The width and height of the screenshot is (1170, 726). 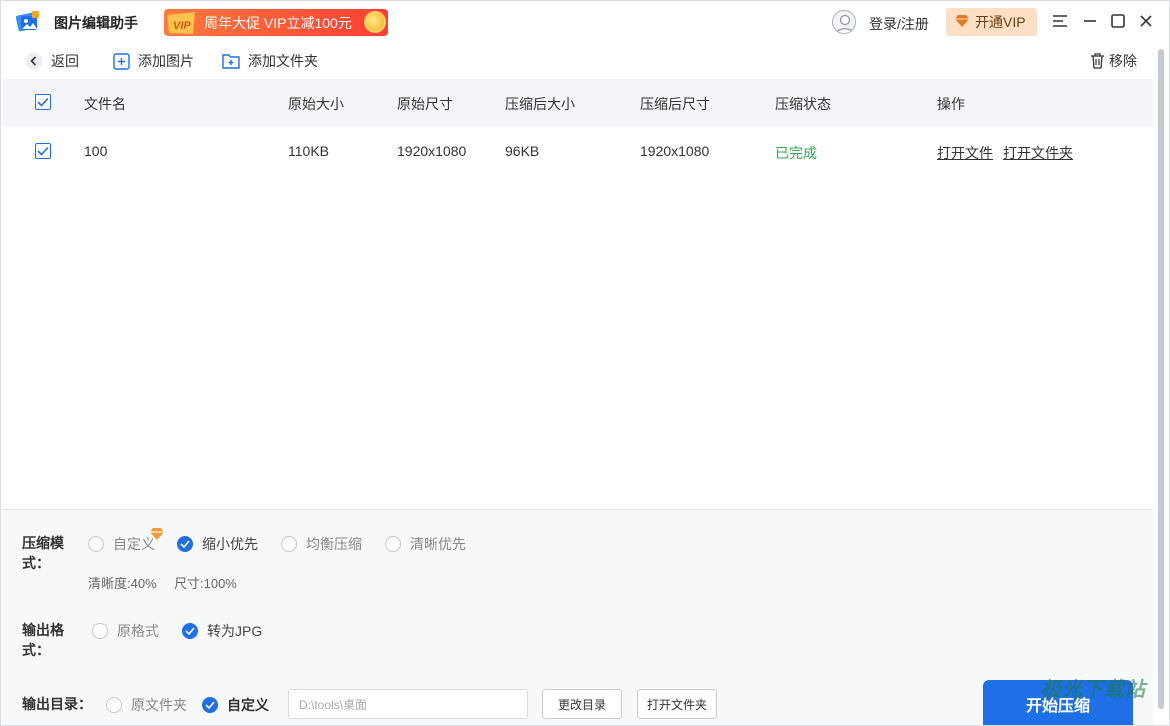 I want to click on vip-badge-icon: VIP, so click(x=181, y=22).